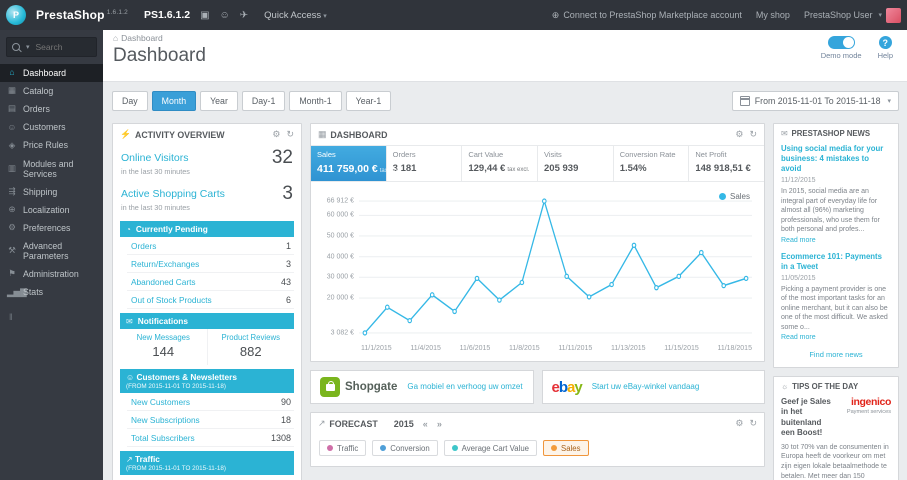  I want to click on plane-icon: ✈, so click(244, 15).